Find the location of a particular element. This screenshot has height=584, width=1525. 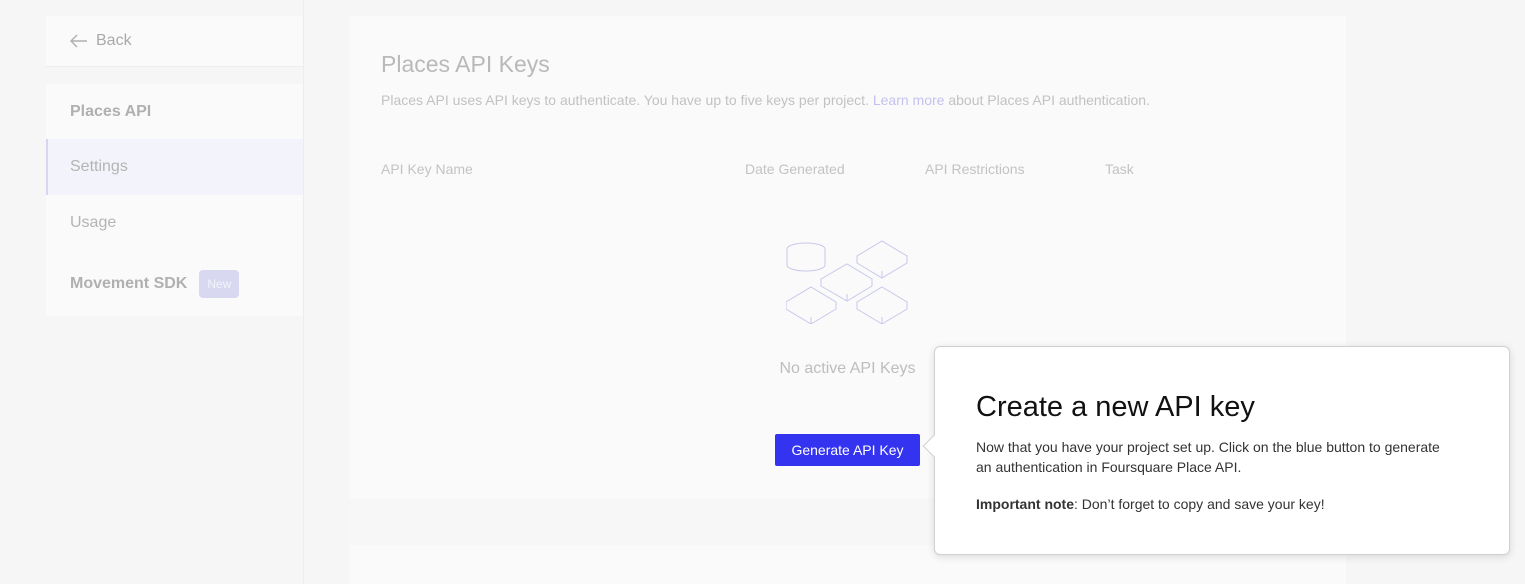

column-header-restrictions: API Restrictions is located at coordinates (975, 169).